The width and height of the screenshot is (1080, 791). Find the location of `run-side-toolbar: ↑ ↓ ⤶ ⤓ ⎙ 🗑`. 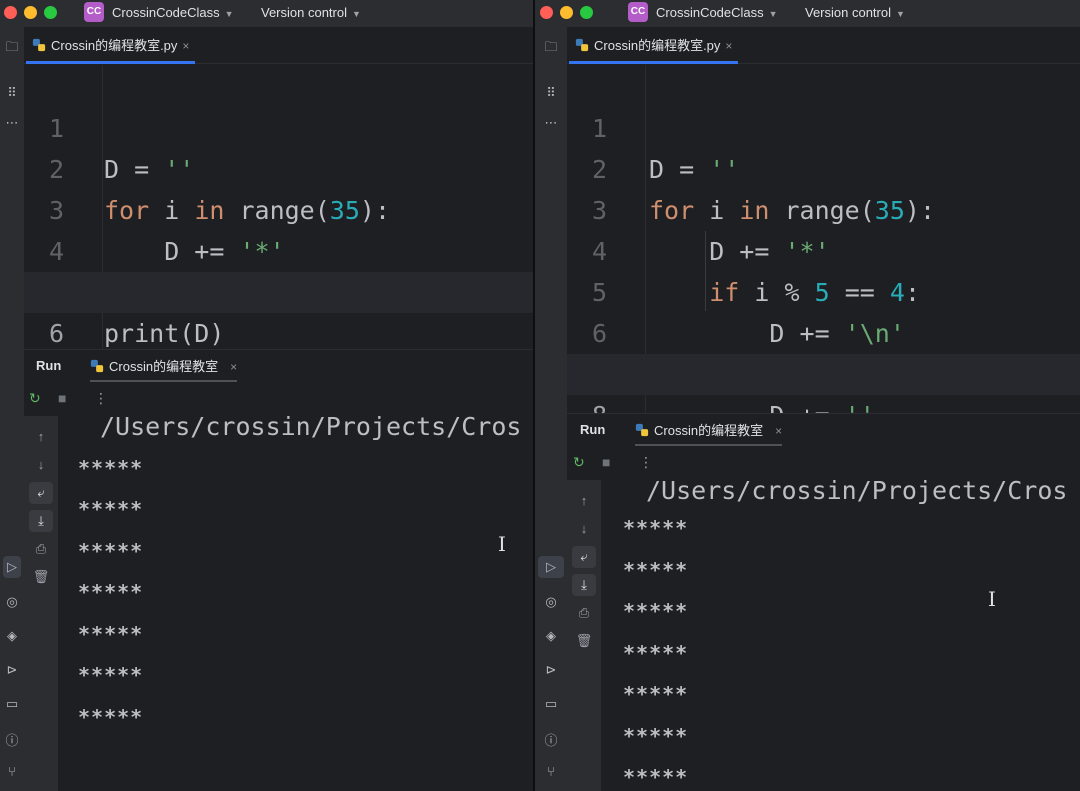

run-side-toolbar: ↑ ↓ ⤶ ⤓ ⎙ 🗑 is located at coordinates (584, 635).